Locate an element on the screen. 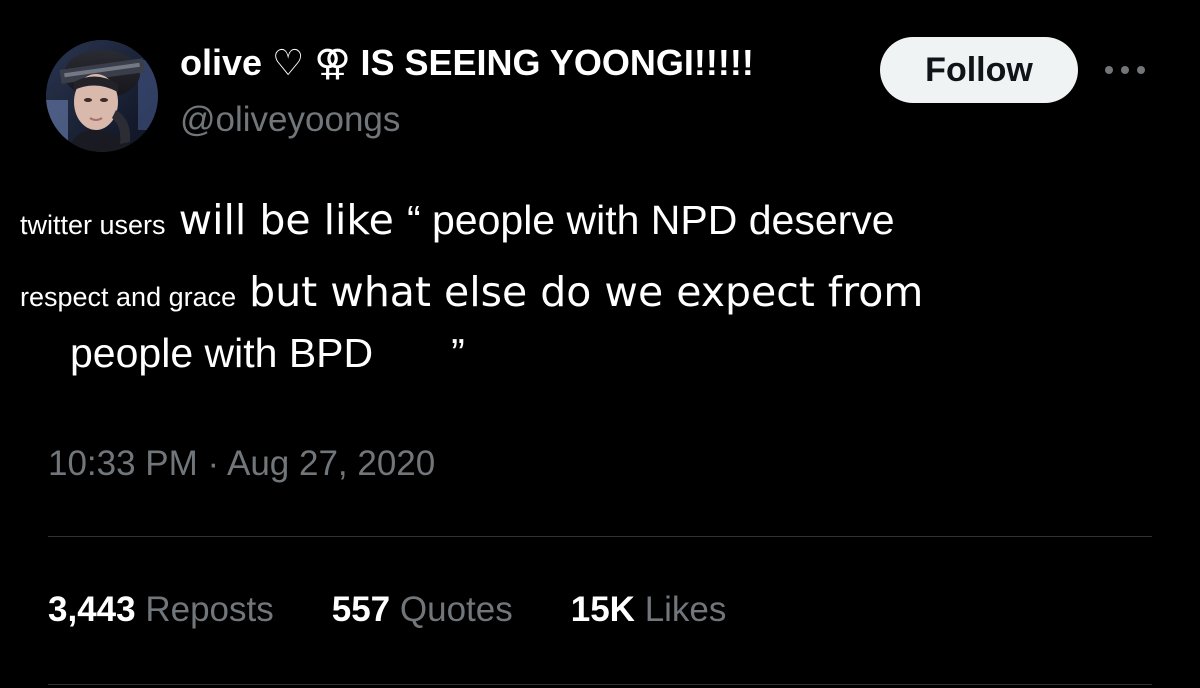  avatar is located at coordinates (102, 96).